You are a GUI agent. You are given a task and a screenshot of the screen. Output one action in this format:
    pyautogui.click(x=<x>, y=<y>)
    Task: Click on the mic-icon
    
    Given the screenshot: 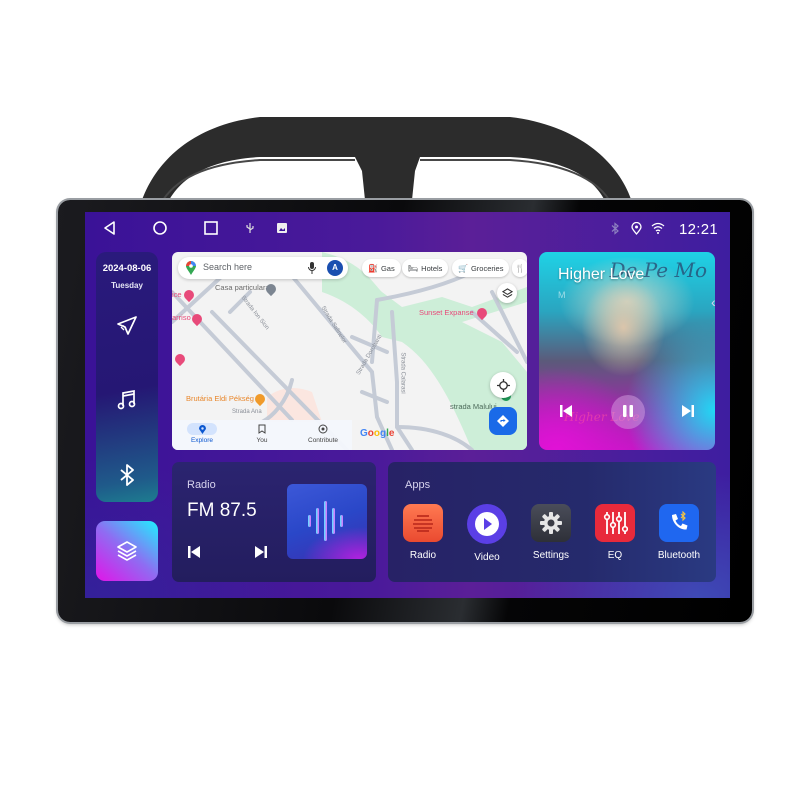 What is the action you would take?
    pyautogui.click(x=312, y=268)
    